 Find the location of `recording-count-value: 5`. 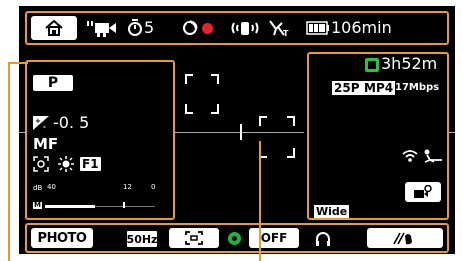

recording-count-value: 5 is located at coordinates (189, 27).